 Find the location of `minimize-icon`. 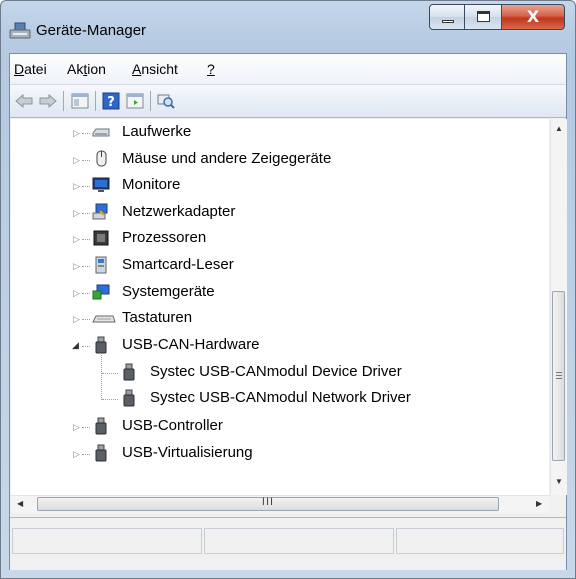

minimize-icon is located at coordinates (448, 21).